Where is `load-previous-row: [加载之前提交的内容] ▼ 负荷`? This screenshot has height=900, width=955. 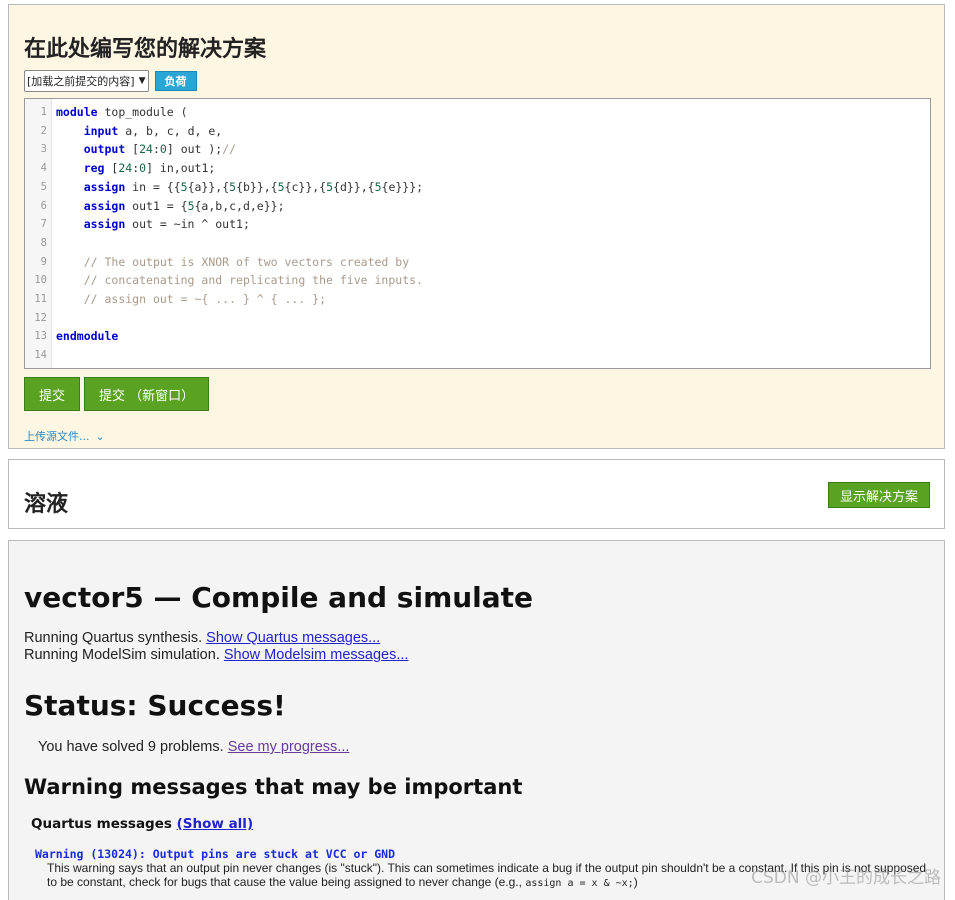
load-previous-row: [加载之前提交的内容] ▼ 负荷 is located at coordinates (110, 81).